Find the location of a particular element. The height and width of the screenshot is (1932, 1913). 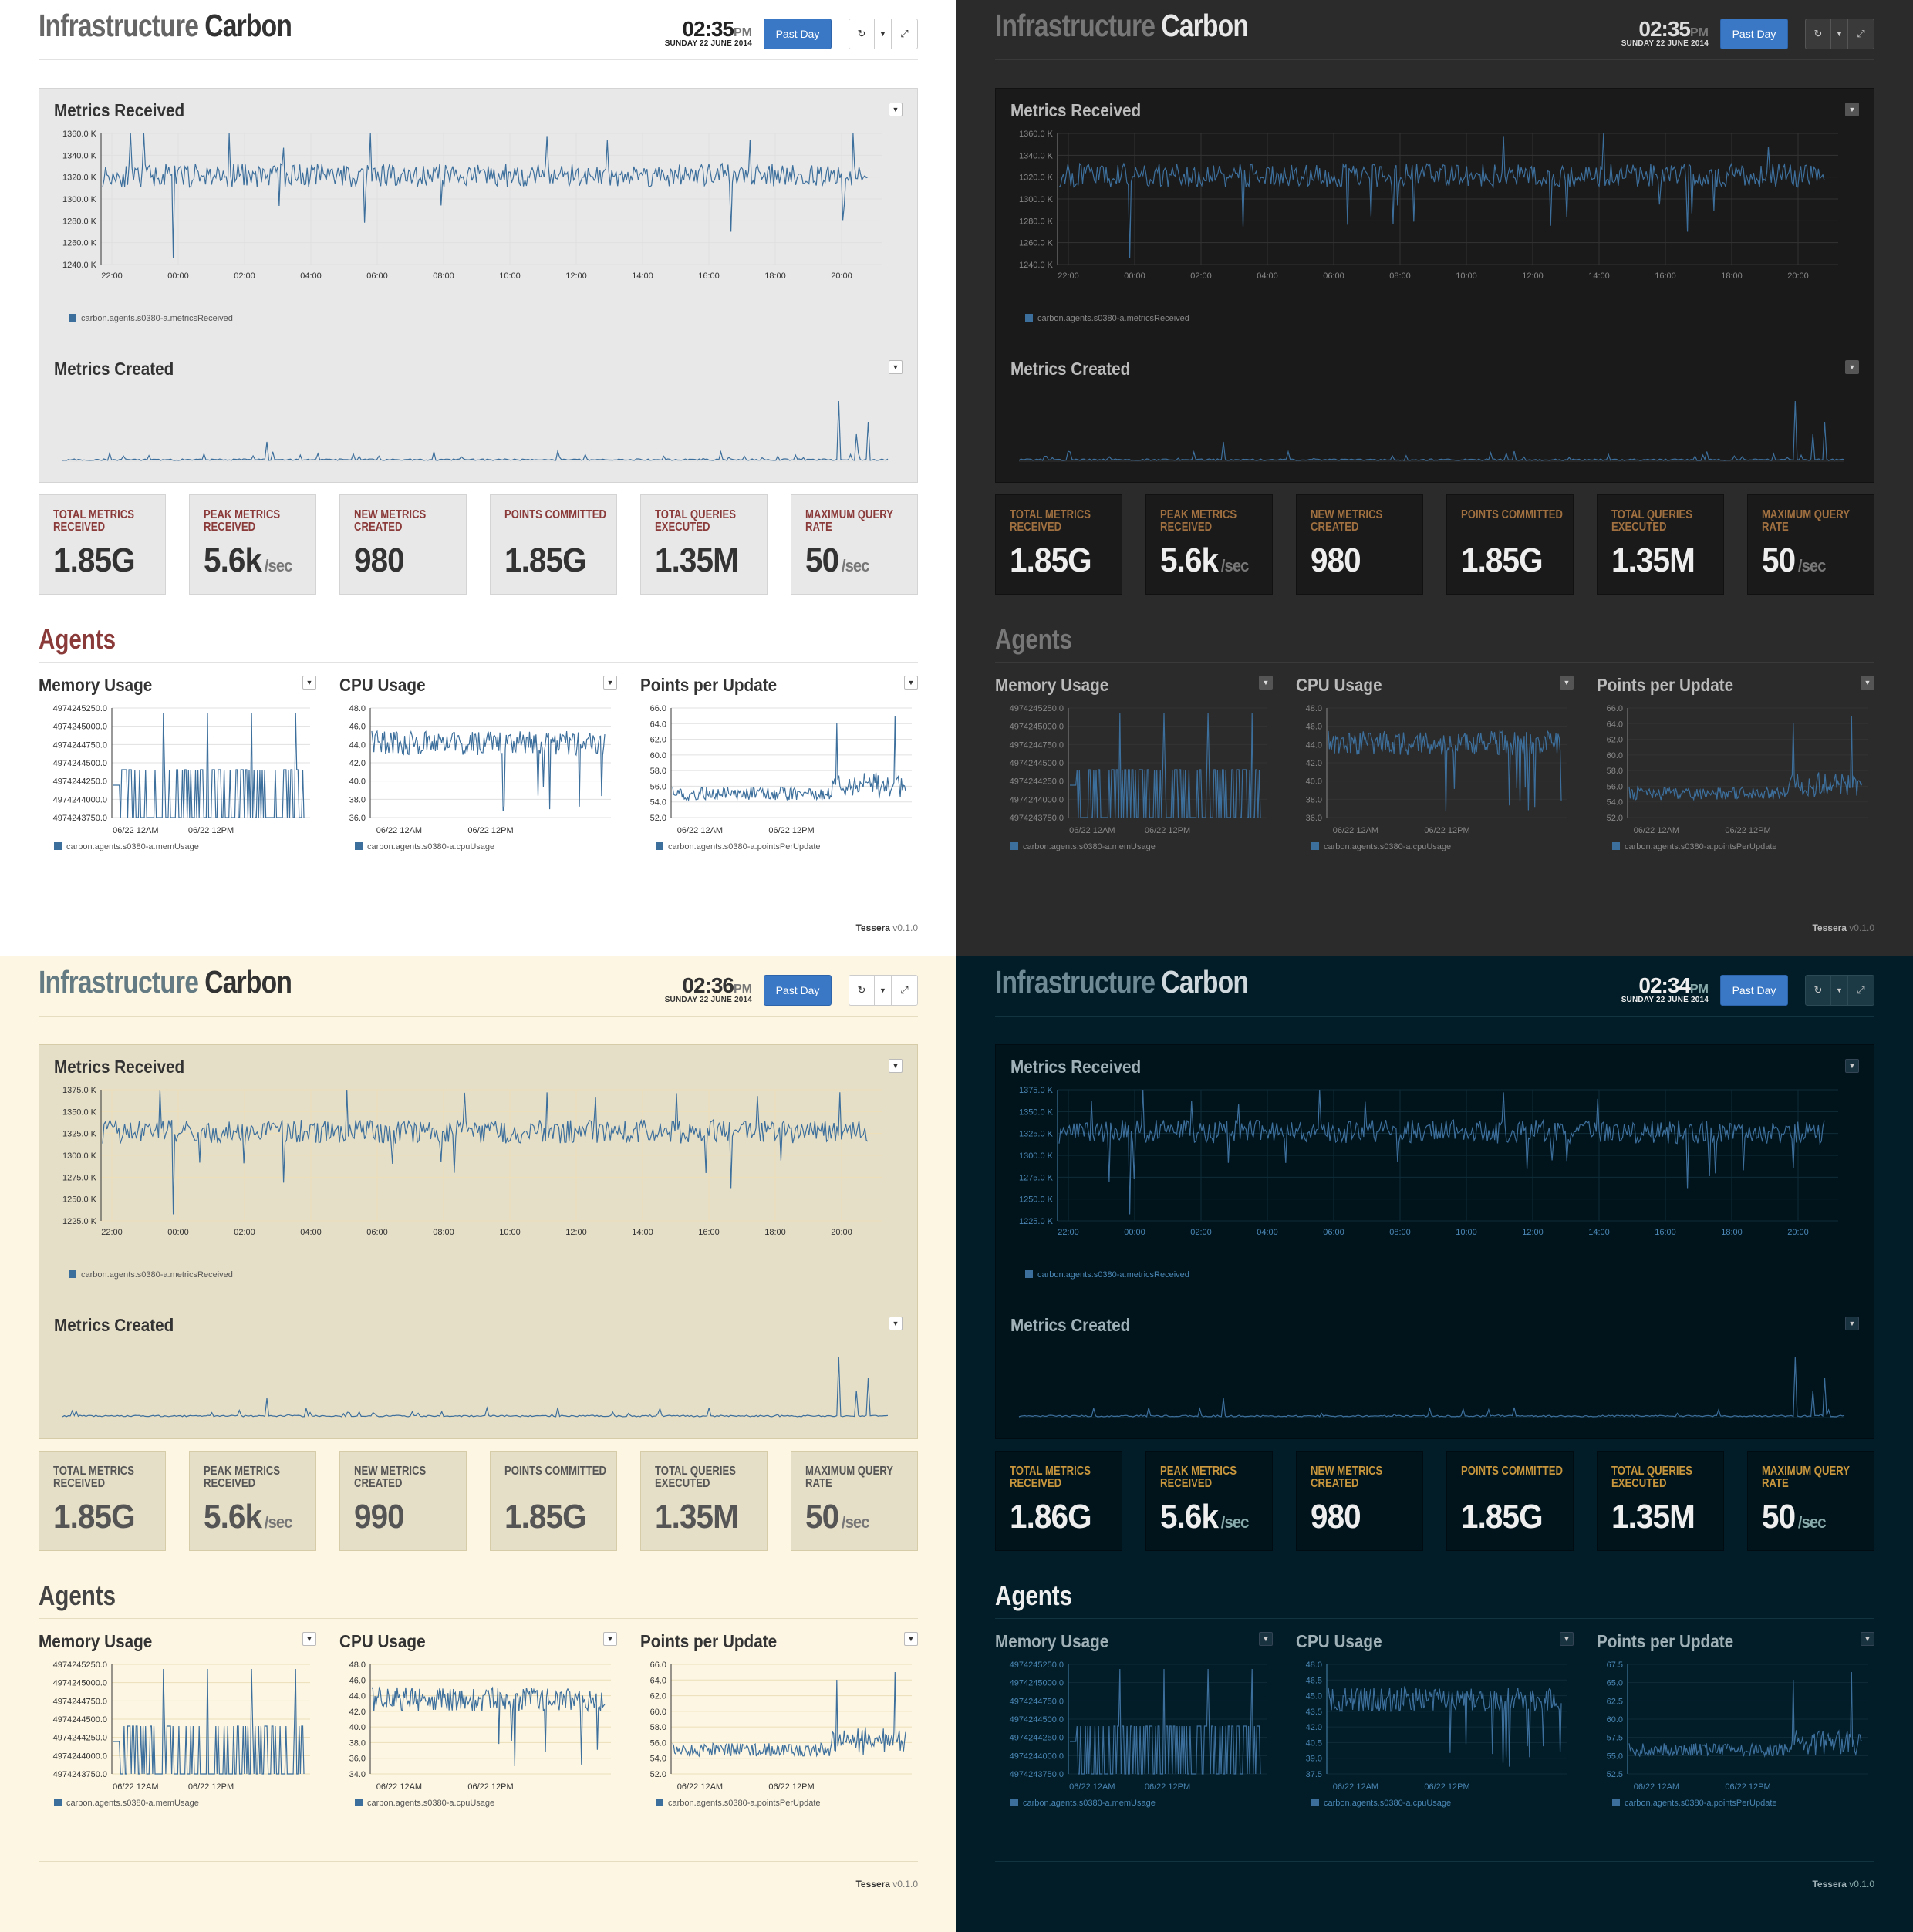

action-button-group: ↻ ▼ ⤢ is located at coordinates (1840, 34).